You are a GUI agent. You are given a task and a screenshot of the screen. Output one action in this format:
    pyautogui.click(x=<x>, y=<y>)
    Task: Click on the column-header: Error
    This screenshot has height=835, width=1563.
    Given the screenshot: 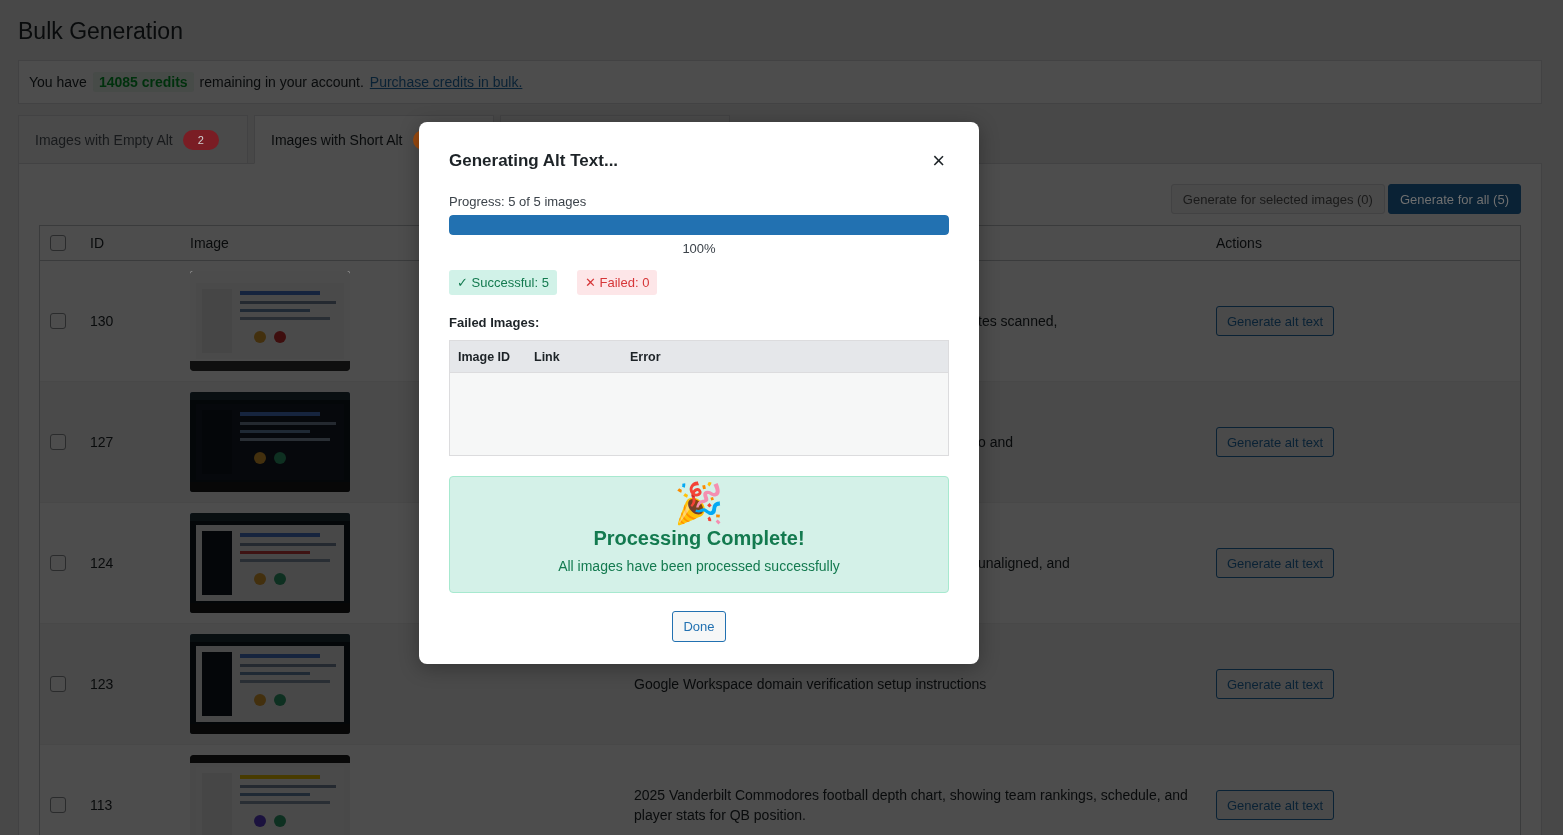 What is the action you would take?
    pyautogui.click(x=646, y=356)
    